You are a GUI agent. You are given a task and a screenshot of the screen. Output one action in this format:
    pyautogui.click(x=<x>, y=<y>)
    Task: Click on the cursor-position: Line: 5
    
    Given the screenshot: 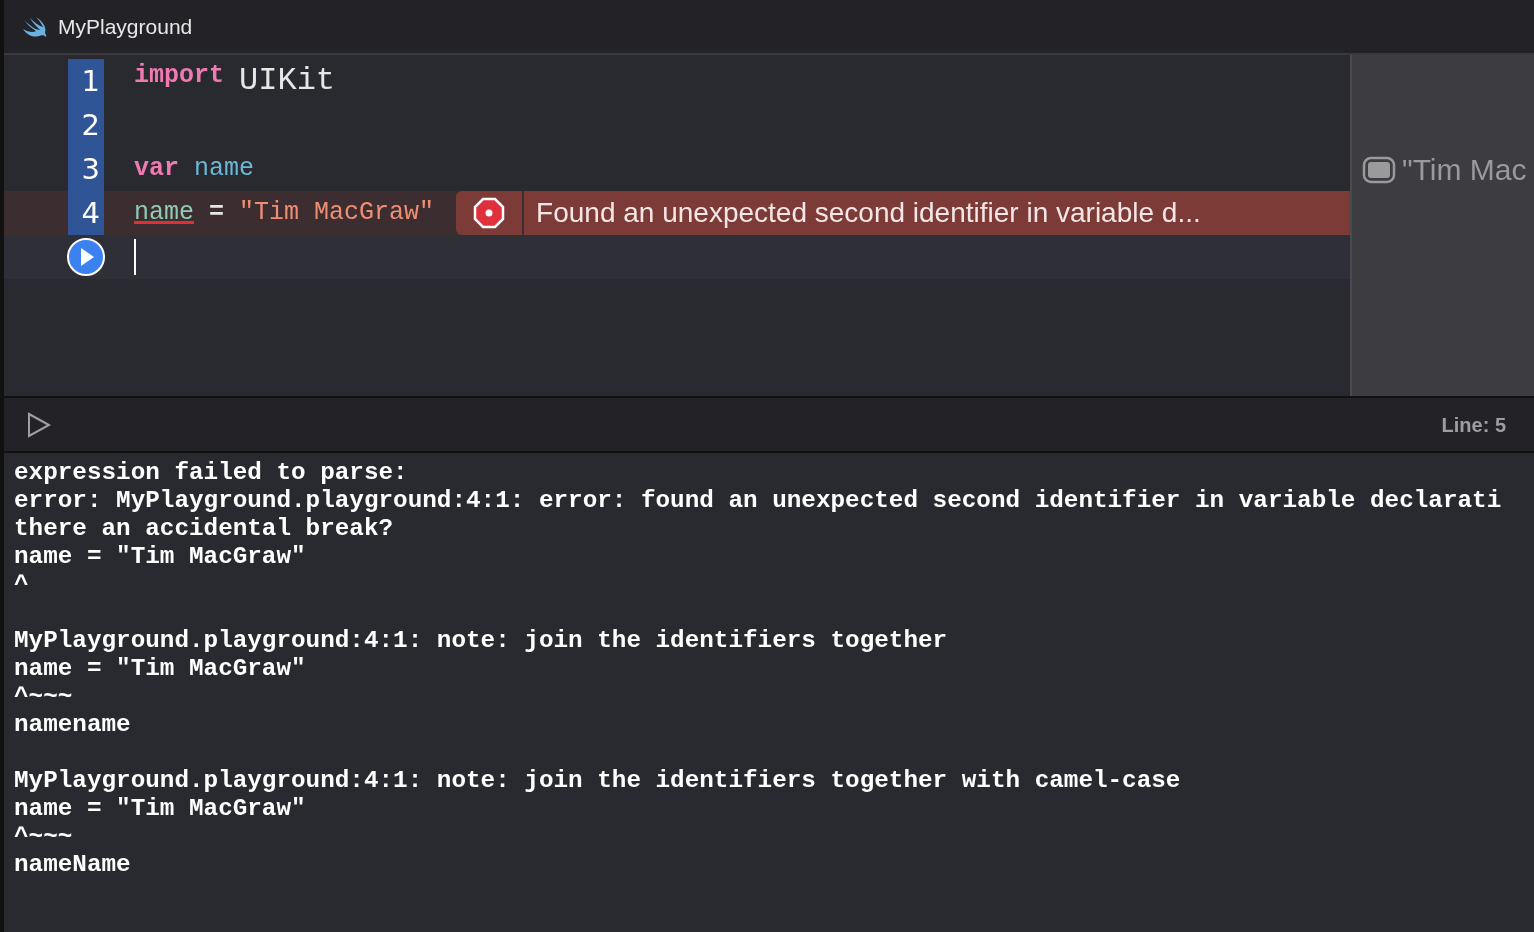 What is the action you would take?
    pyautogui.click(x=1473, y=425)
    